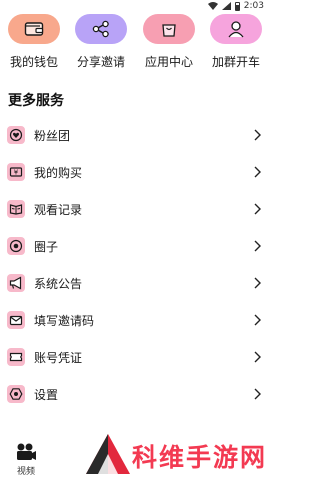 The image size is (320, 480). What do you see at coordinates (16, 320) in the screenshot?
I see `envelope-icon` at bounding box center [16, 320].